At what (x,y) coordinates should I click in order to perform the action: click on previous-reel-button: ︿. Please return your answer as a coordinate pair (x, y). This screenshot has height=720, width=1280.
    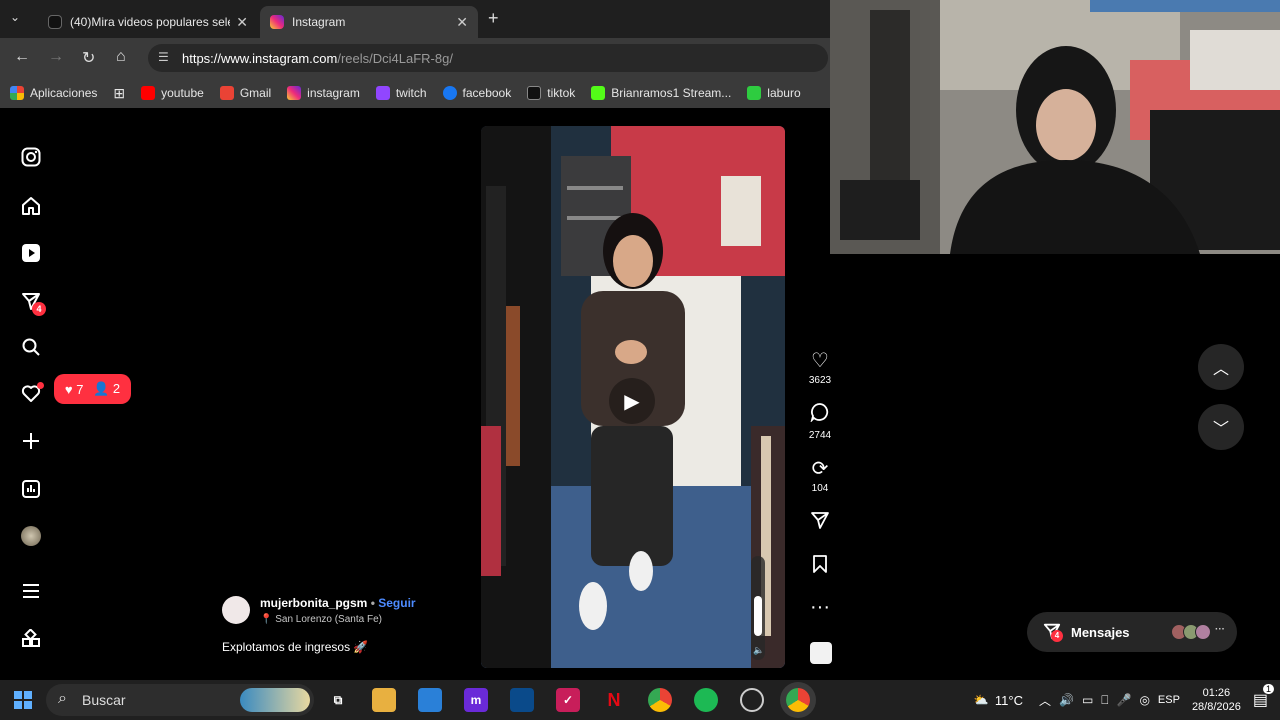
    Looking at the image, I should click on (1221, 367).